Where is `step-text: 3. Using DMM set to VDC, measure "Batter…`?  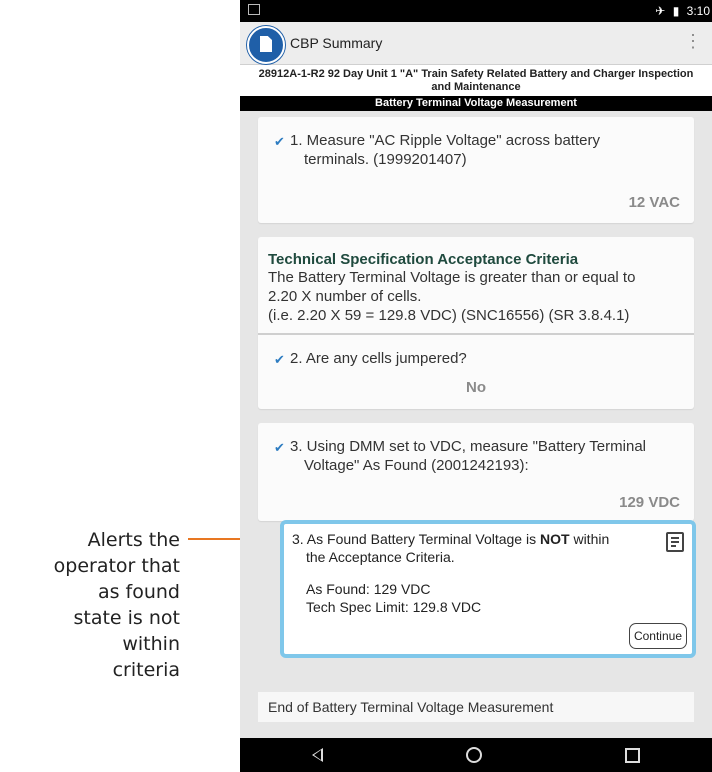
step-text: 3. Using DMM set to VDC, measure "Batter… is located at coordinates (468, 446).